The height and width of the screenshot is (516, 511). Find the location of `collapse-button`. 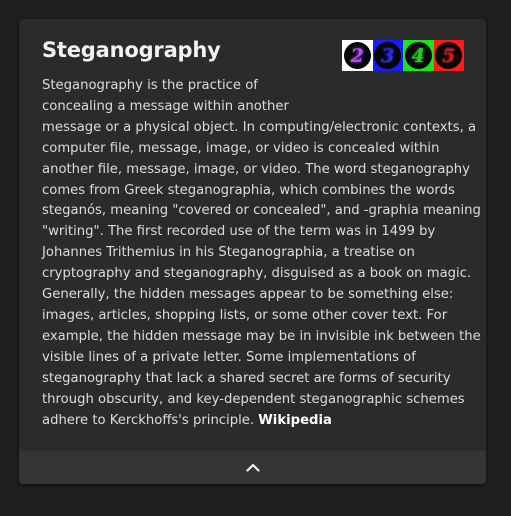

collapse-button is located at coordinates (252, 467).